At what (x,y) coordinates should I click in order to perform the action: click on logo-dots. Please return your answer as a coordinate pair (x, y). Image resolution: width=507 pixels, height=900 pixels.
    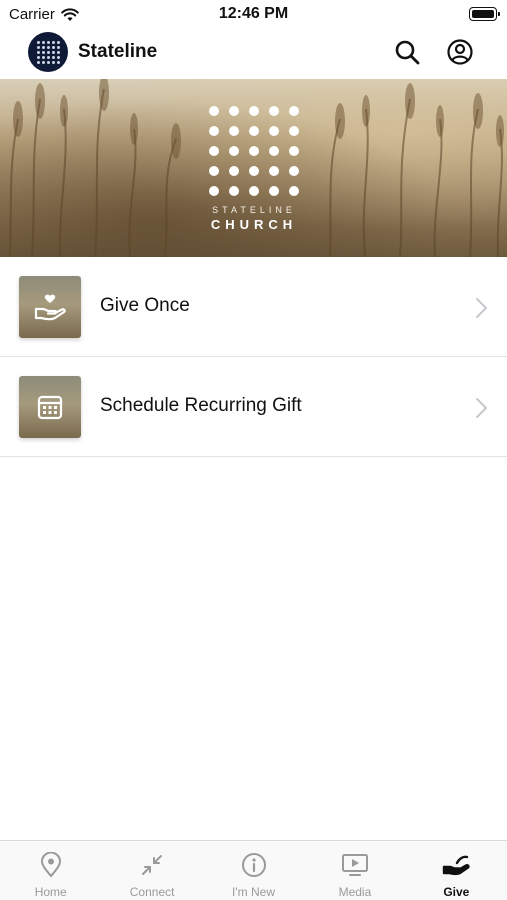
    Looking at the image, I should click on (48, 52).